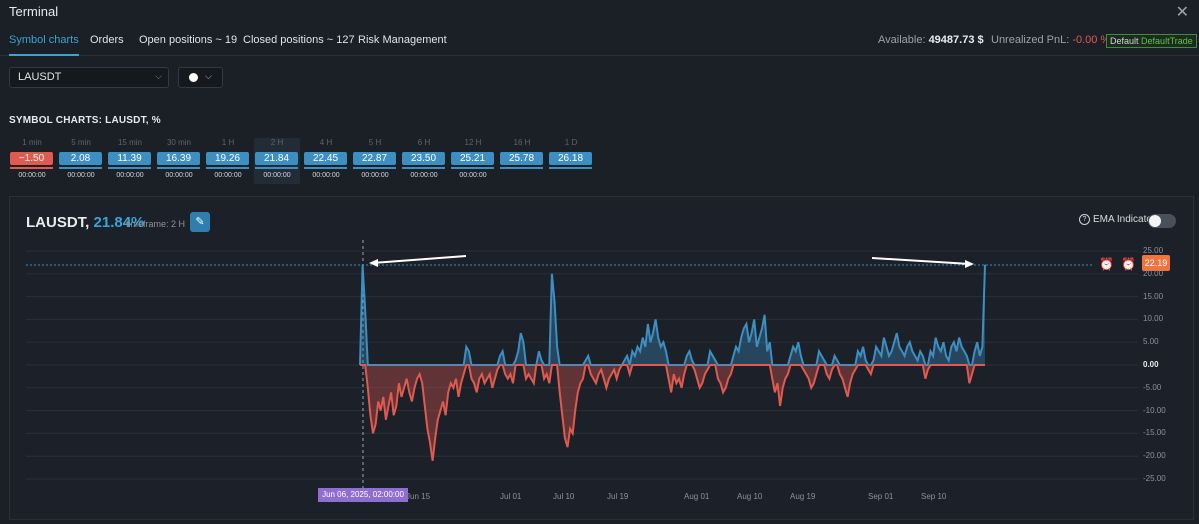 Image resolution: width=1199 pixels, height=524 pixels. Describe the element at coordinates (1151, 342) in the screenshot. I see `y-tick-label: 5.00` at that location.